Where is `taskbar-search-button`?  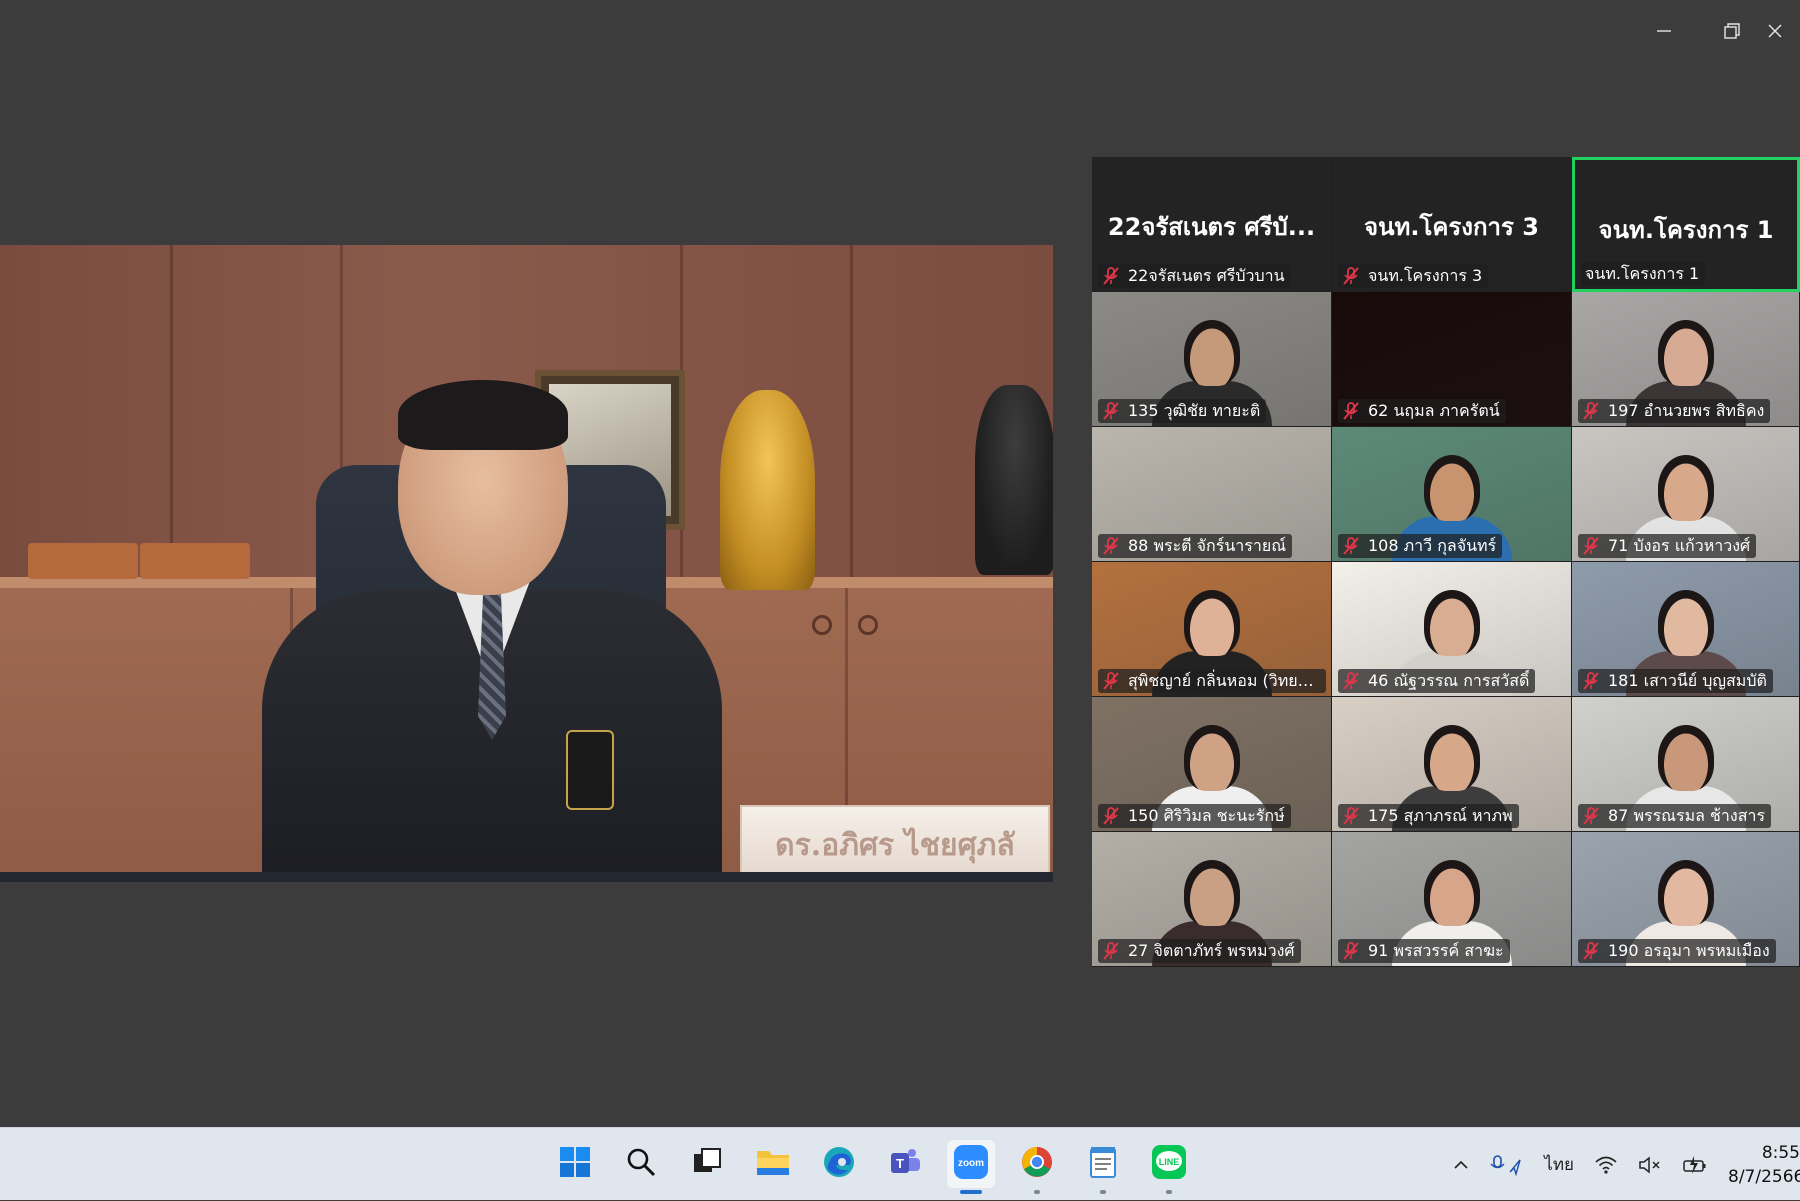 taskbar-search-button is located at coordinates (641, 1164).